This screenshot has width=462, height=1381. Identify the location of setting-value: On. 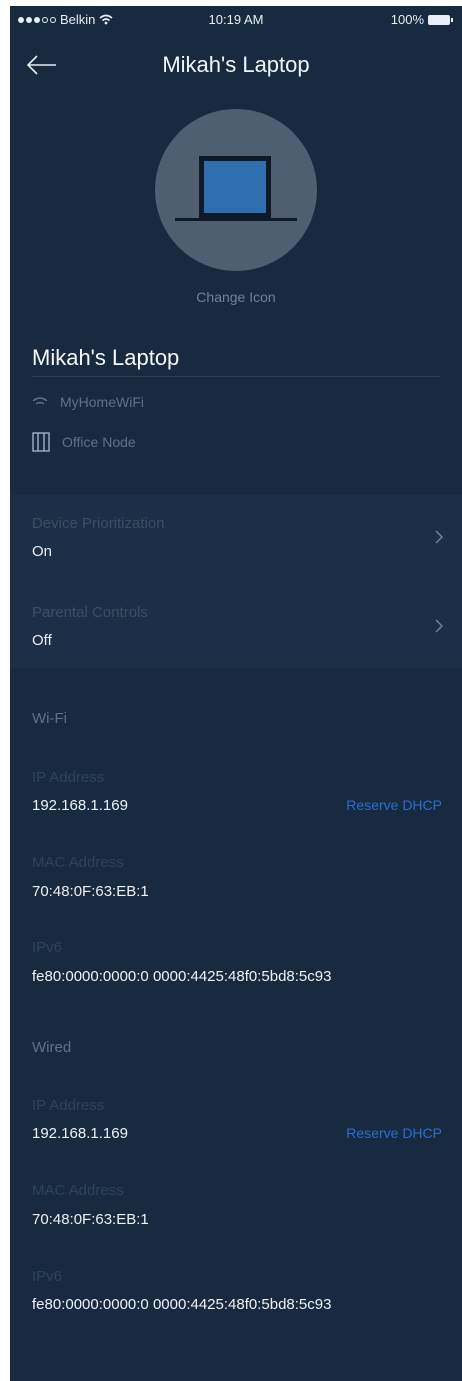
(42, 551).